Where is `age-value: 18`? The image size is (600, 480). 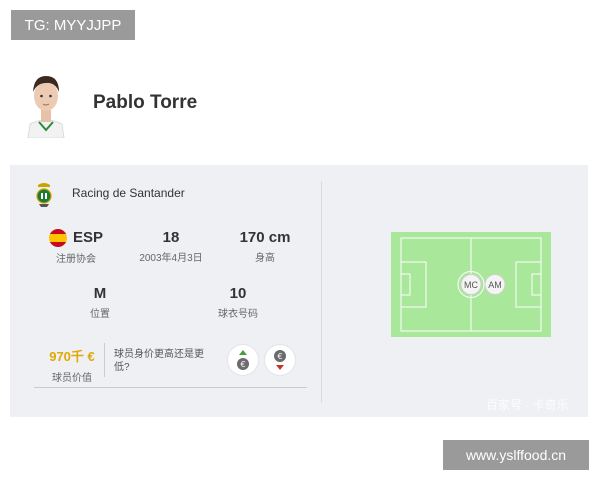 age-value: 18 is located at coordinates (171, 237).